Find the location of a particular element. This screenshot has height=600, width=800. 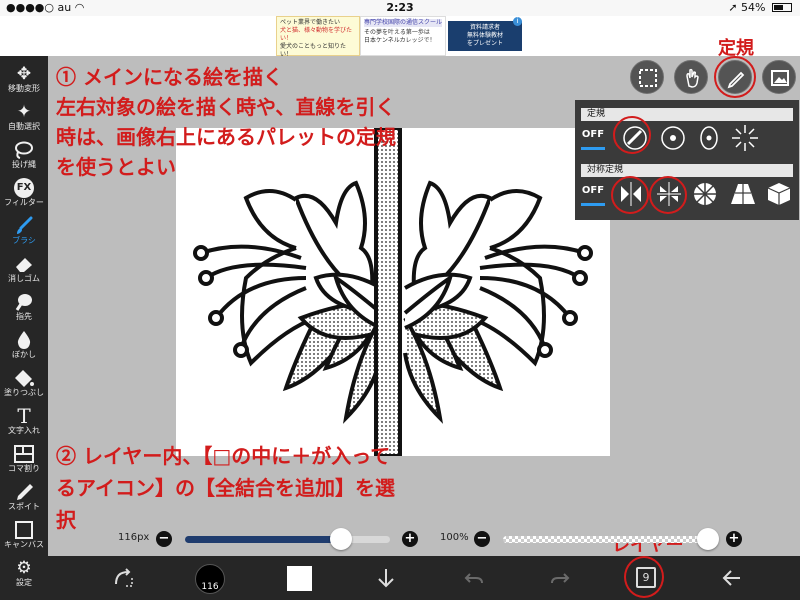

symmetry-radial-option is located at coordinates (705, 194).